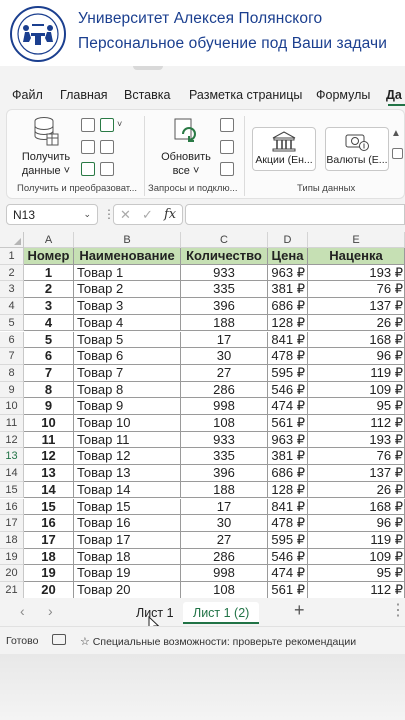 Image resolution: width=405 pixels, height=720 pixels. I want to click on more-options-icon: ⋮, so click(397, 610).